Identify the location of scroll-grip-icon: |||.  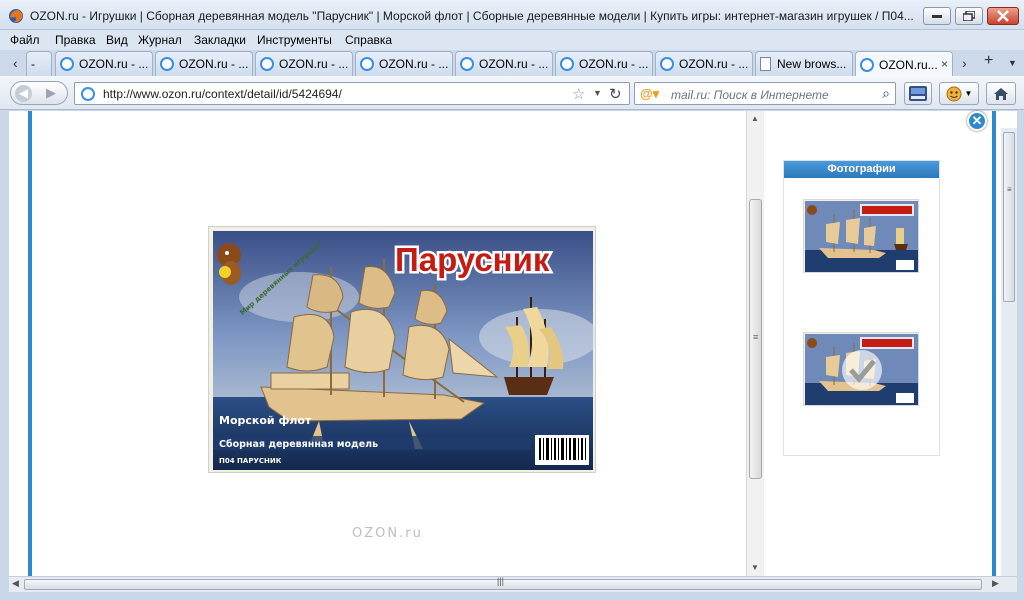
(501, 581).